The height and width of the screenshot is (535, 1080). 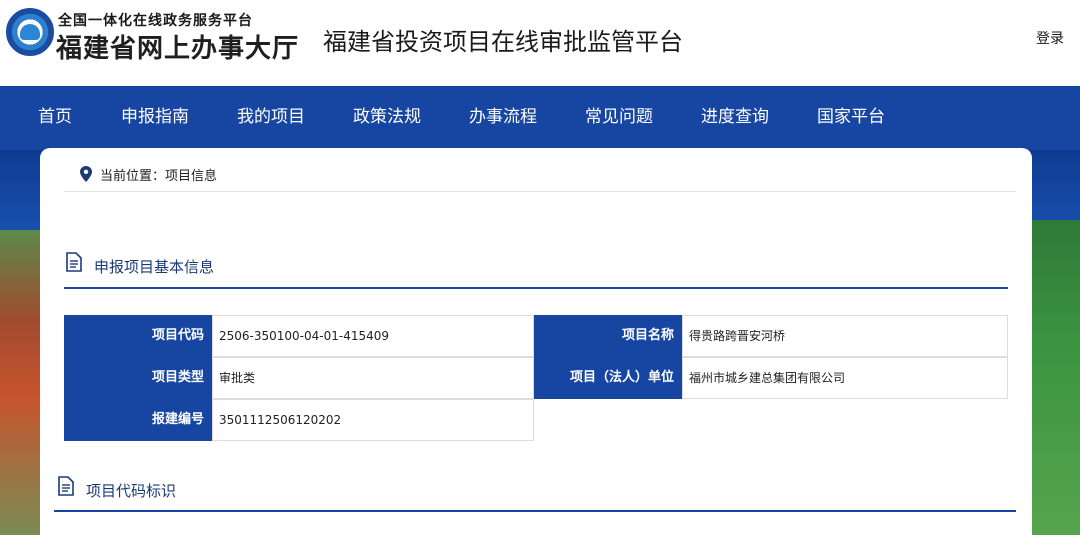 I want to click on hall-logo-icon, so click(x=30, y=32).